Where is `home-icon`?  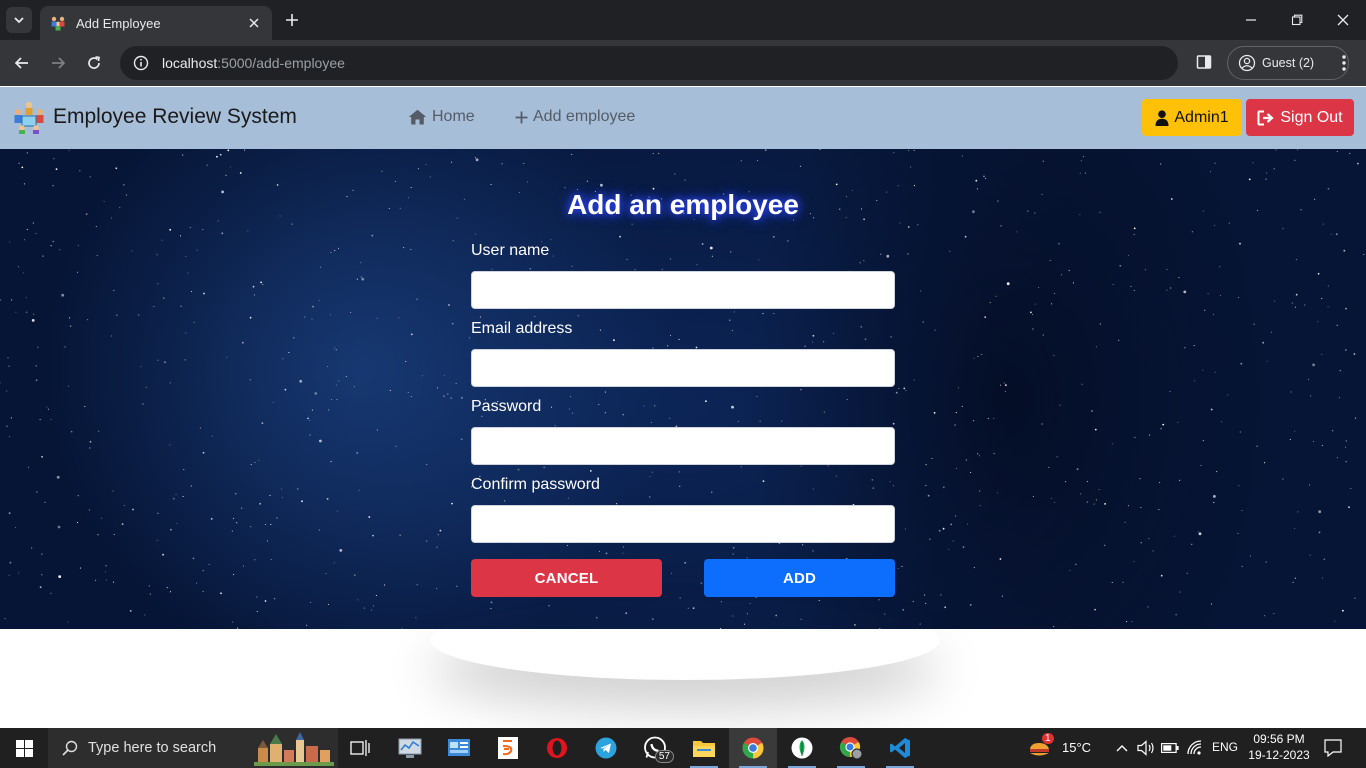 home-icon is located at coordinates (417, 117).